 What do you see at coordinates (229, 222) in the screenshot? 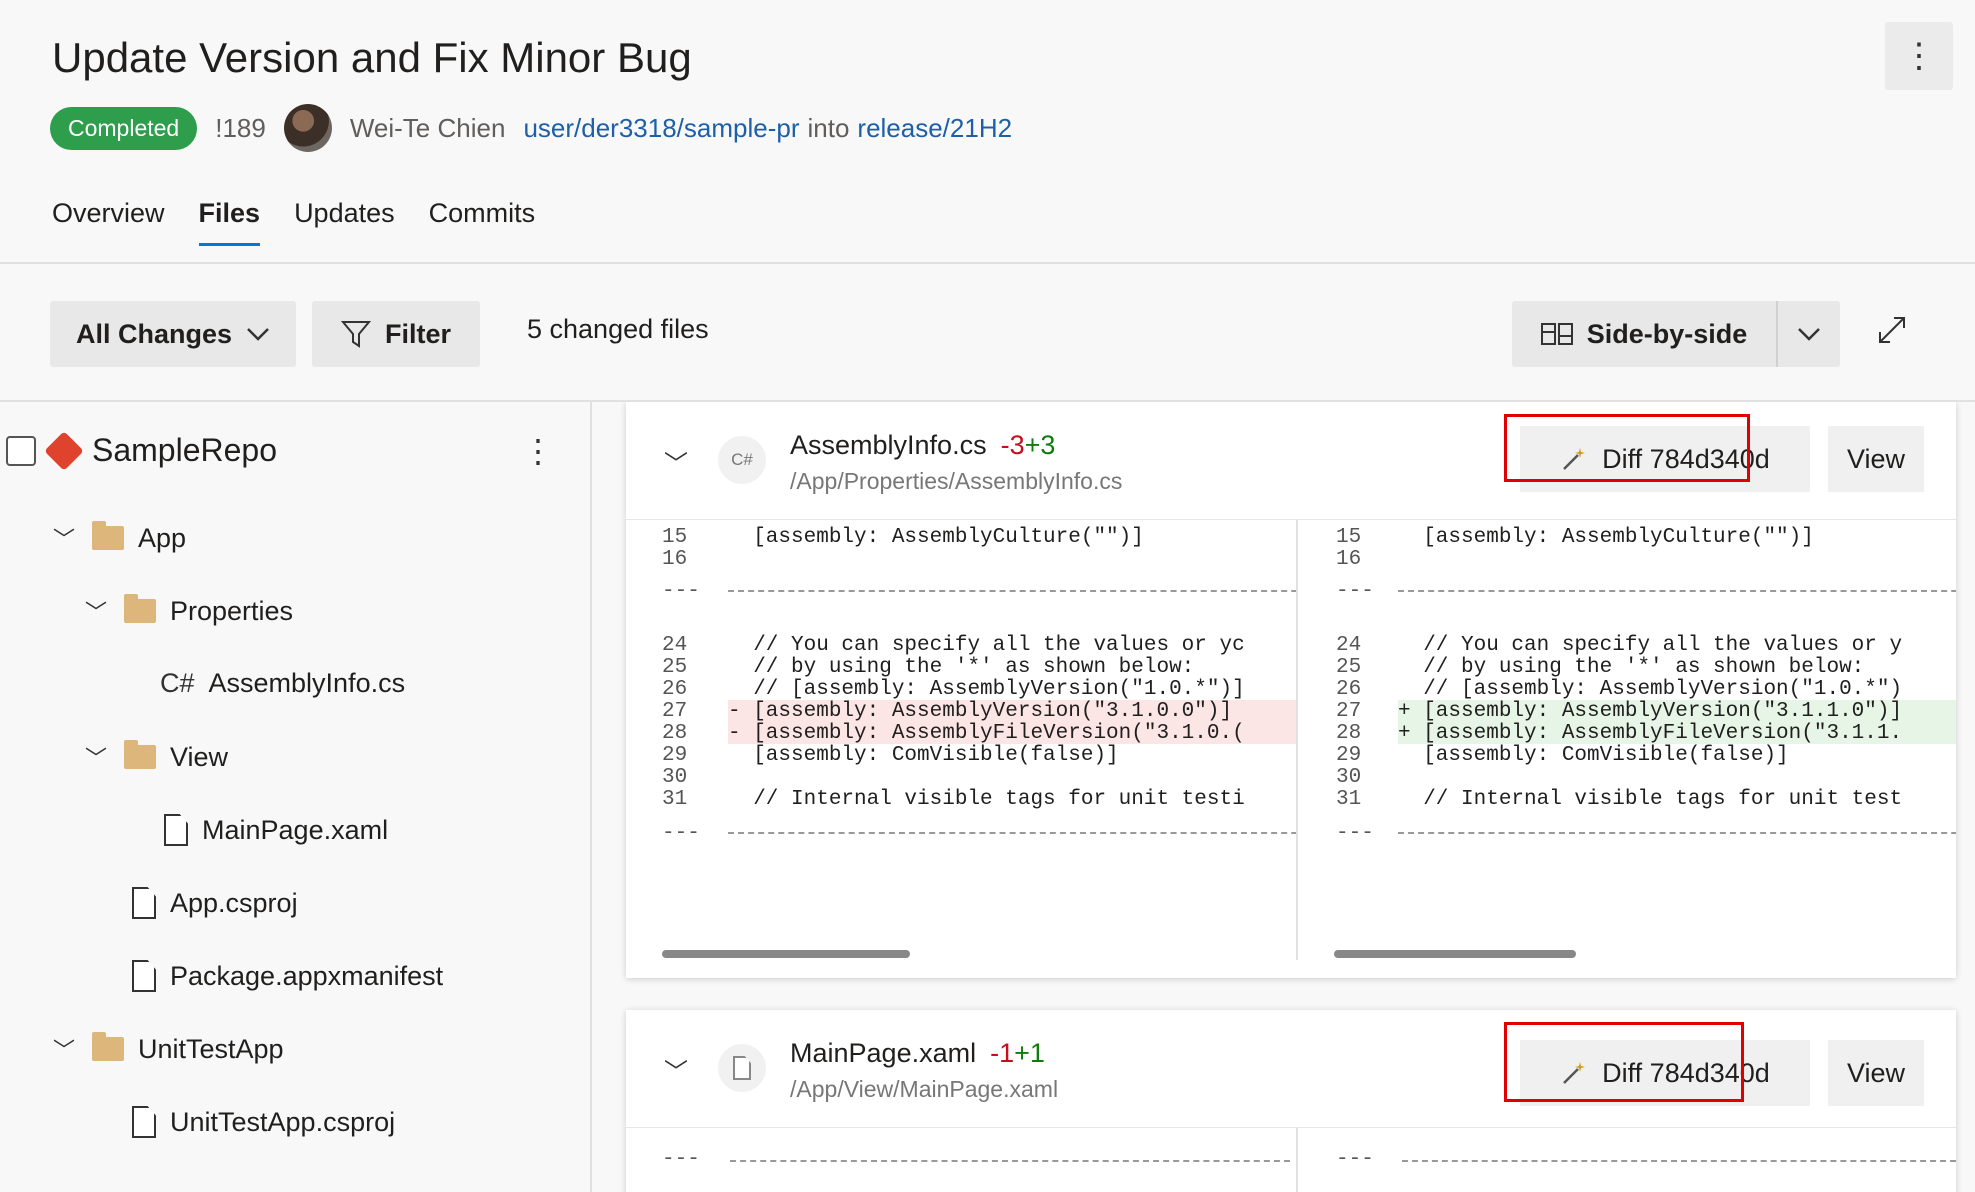
I see `tab-files: Files` at bounding box center [229, 222].